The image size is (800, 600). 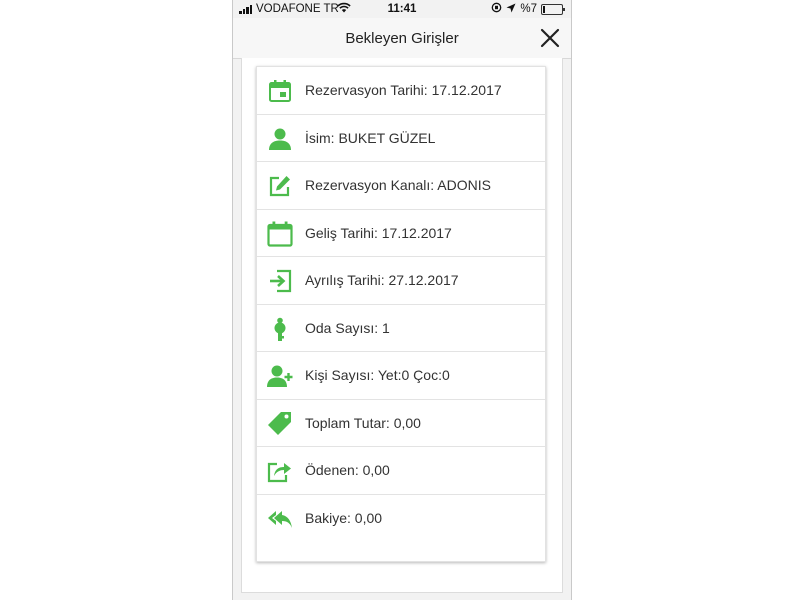 I want to click on row-total-amount: Toplam Tutar: 0,00, so click(x=401, y=423).